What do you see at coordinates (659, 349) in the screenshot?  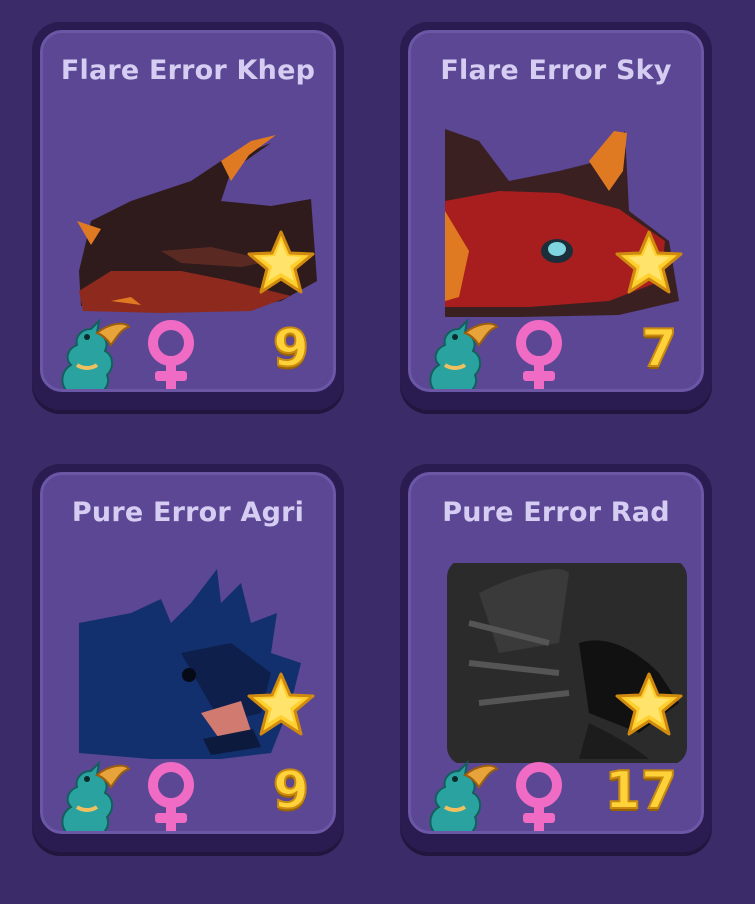 I see `pet-level: 7` at bounding box center [659, 349].